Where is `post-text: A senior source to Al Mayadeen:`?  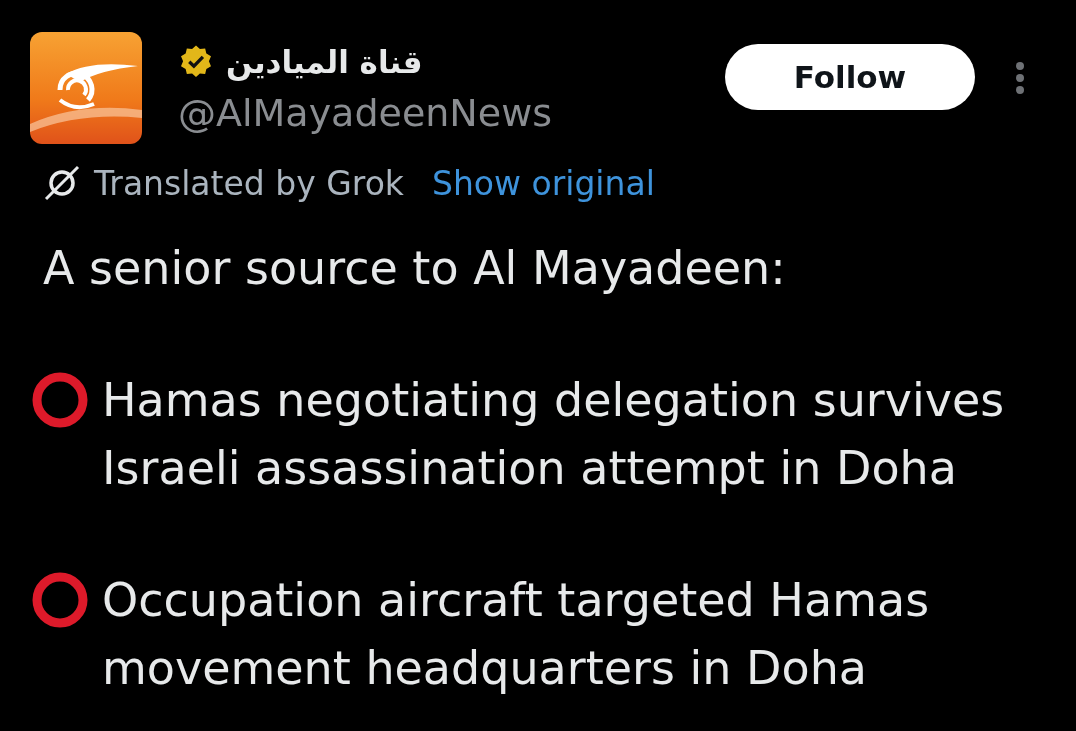
post-text: A senior source to Al Mayadeen: is located at coordinates (414, 268).